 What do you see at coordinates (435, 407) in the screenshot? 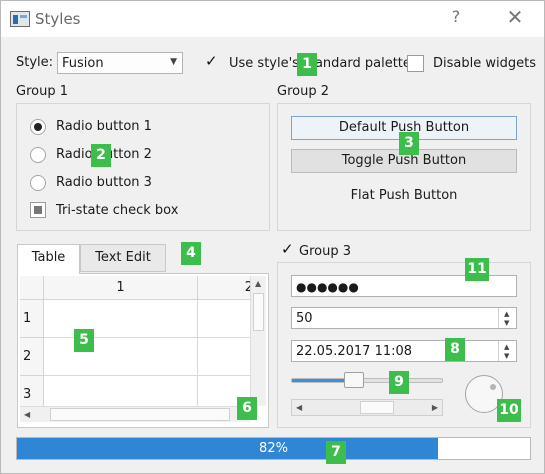
I see `scroll-right-icon: ▶` at bounding box center [435, 407].